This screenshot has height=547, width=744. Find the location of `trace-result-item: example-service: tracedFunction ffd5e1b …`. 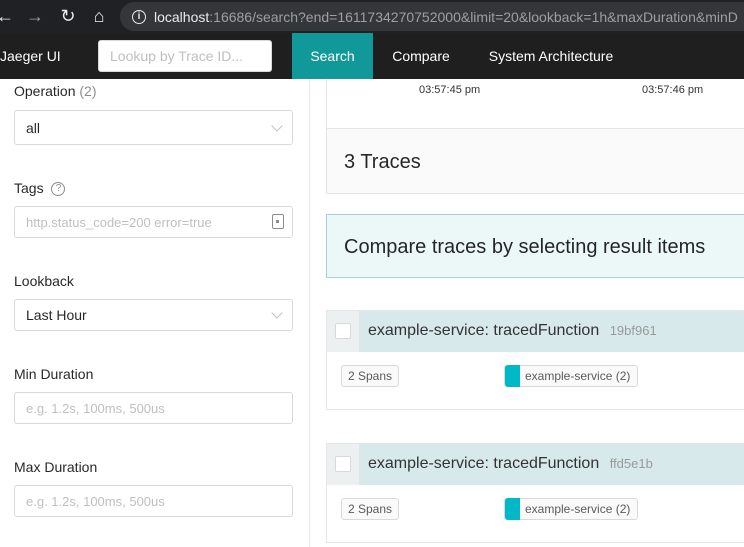

trace-result-item: example-service: tracedFunction ffd5e1b … is located at coordinates (535, 493).